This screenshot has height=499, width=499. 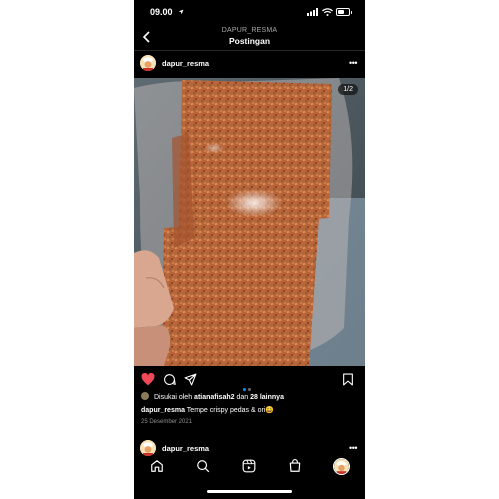 I want to click on post-header: dapur_resma •••, so click(x=249, y=64).